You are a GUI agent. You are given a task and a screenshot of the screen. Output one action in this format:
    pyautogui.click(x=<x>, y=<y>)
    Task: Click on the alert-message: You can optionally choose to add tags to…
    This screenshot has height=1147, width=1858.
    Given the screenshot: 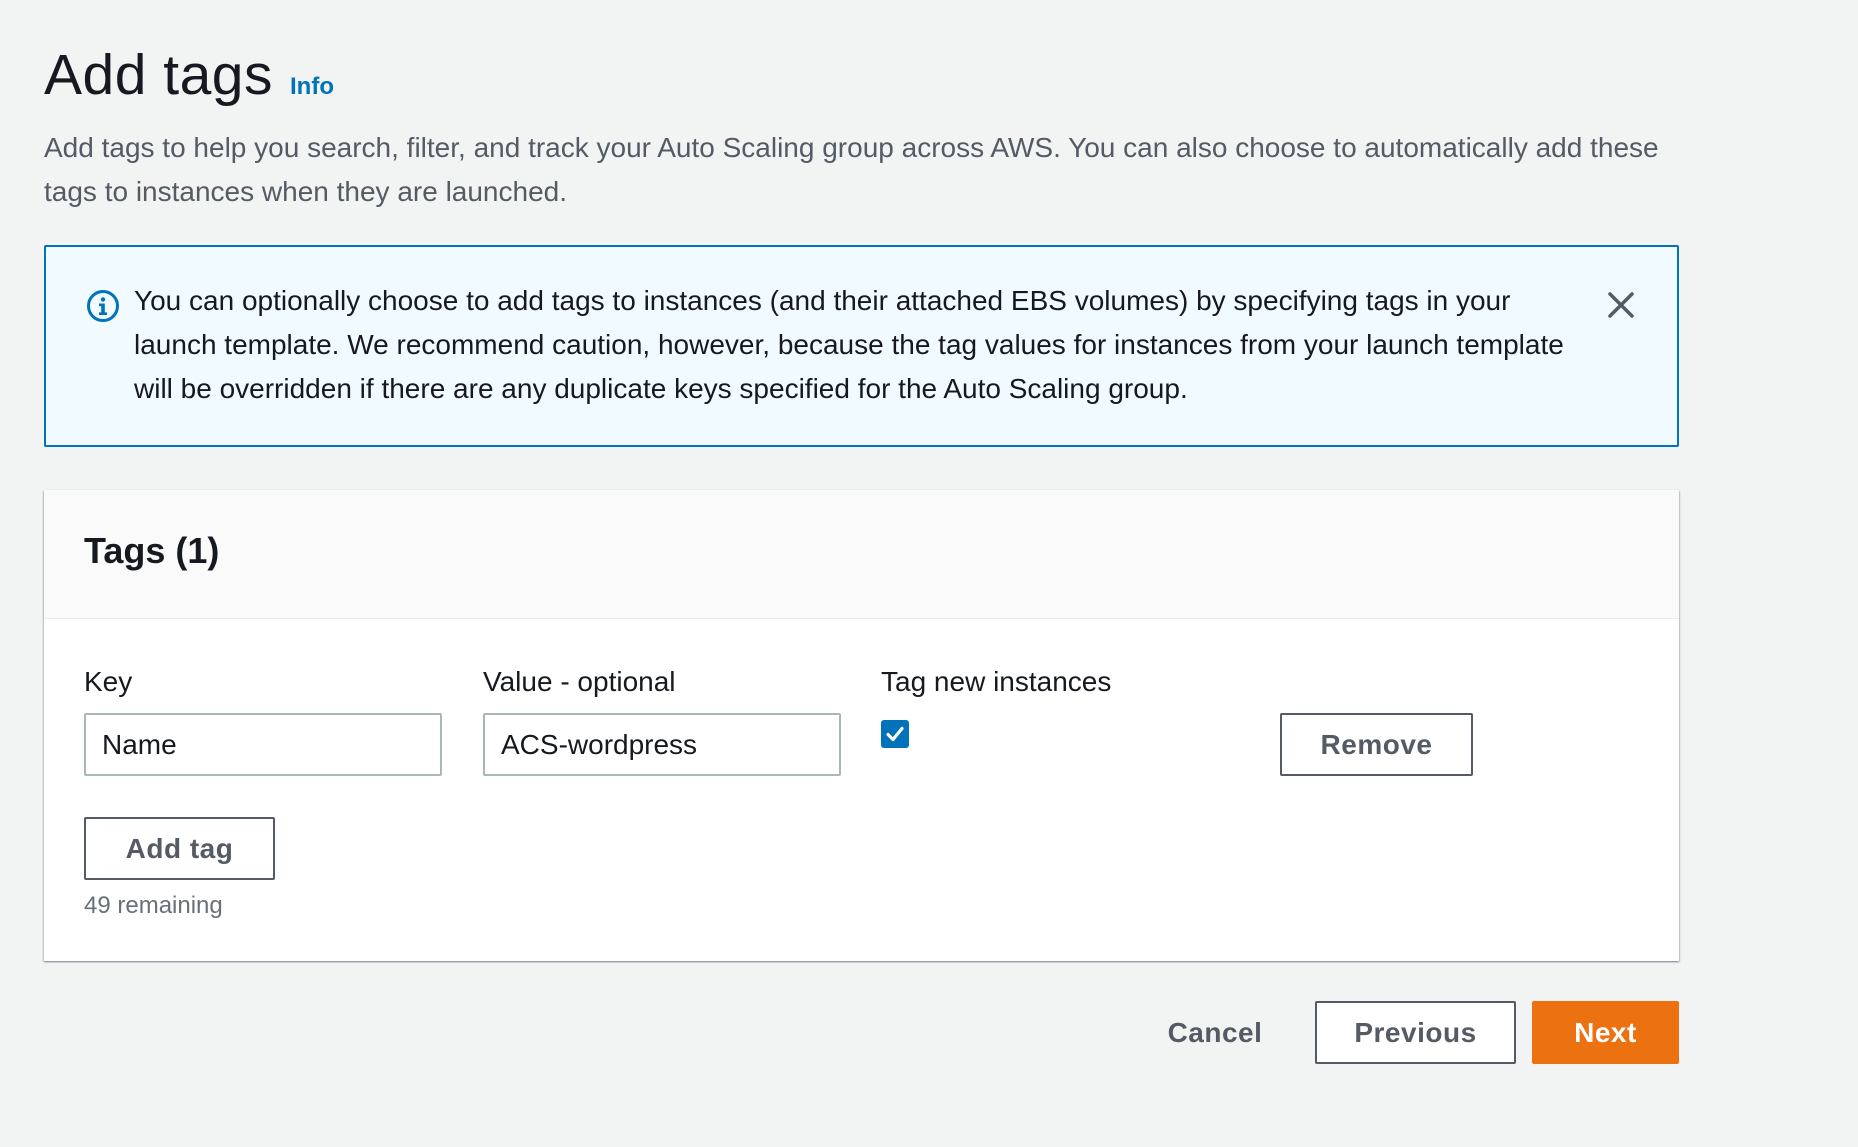 What is the action you would take?
    pyautogui.click(x=849, y=344)
    